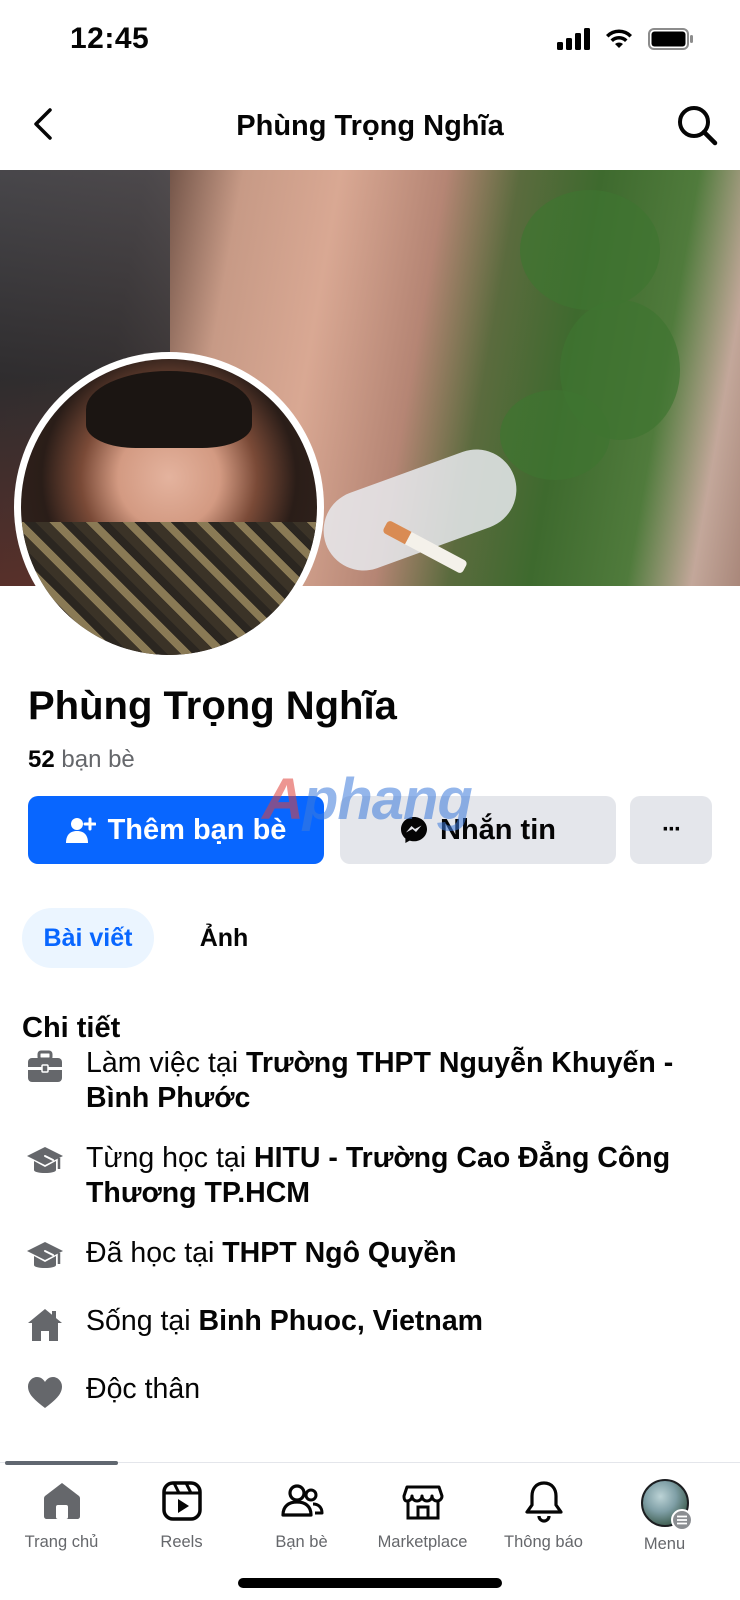 This screenshot has width=740, height=1600. Describe the element at coordinates (543, 1542) in the screenshot. I see `nav-notifications-label: Thông báo` at that location.